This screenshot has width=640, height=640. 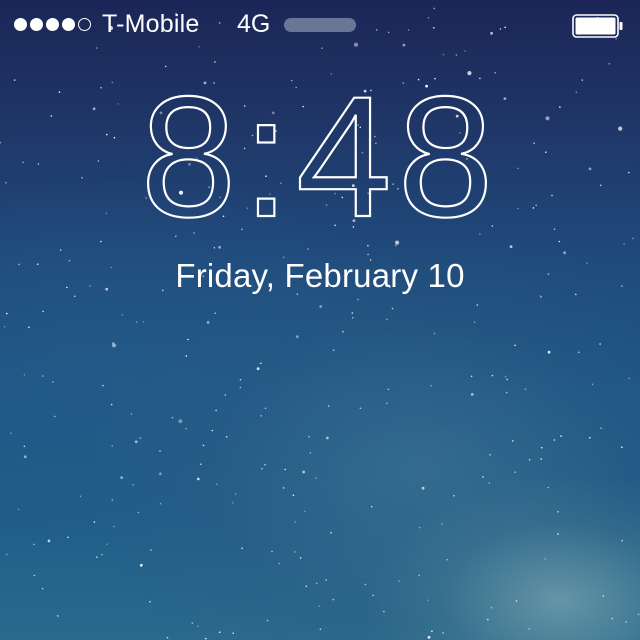 I want to click on lock-screen-time-text: 8:48, so click(x=320, y=156).